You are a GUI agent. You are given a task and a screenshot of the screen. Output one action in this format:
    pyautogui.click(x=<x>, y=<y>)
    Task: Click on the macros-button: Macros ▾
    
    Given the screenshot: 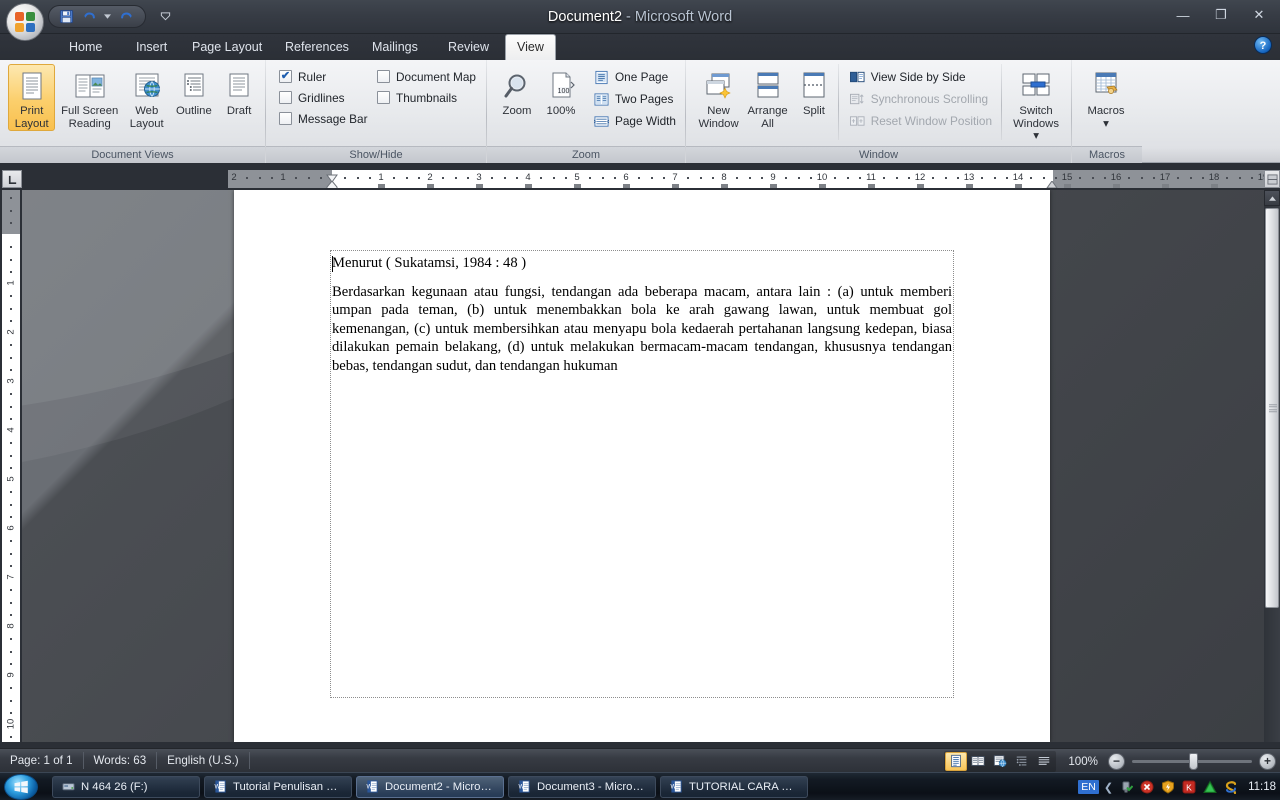 What is the action you would take?
    pyautogui.click(x=1106, y=97)
    